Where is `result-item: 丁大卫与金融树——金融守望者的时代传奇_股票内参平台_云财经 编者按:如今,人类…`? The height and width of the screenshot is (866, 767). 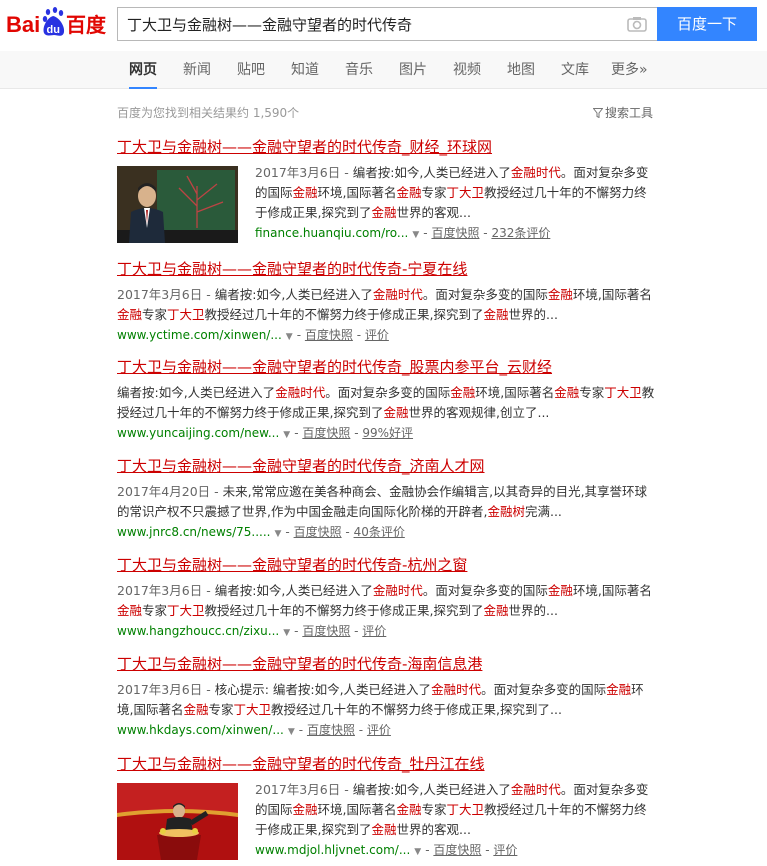
result-item: 丁大卫与金融树——金融守望者的时代传奇_股票内参平台_云财经 编者按:如今,人类… is located at coordinates (387, 401).